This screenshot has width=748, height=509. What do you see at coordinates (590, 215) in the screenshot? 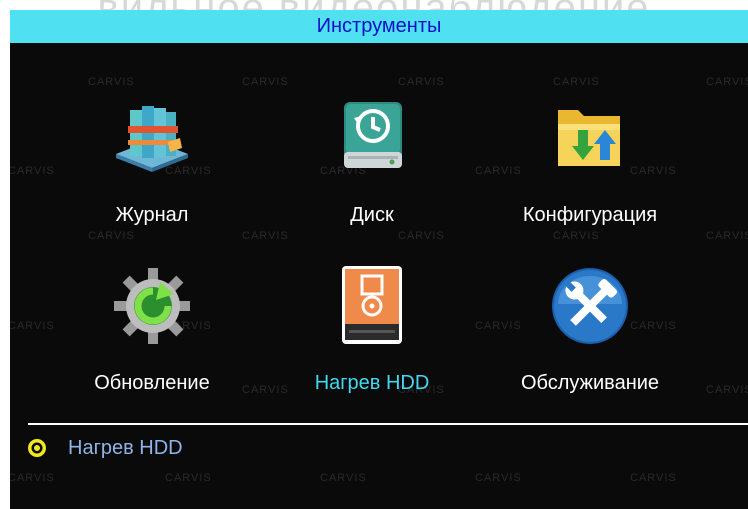
I see `tile-label: Конфигурация` at bounding box center [590, 215].